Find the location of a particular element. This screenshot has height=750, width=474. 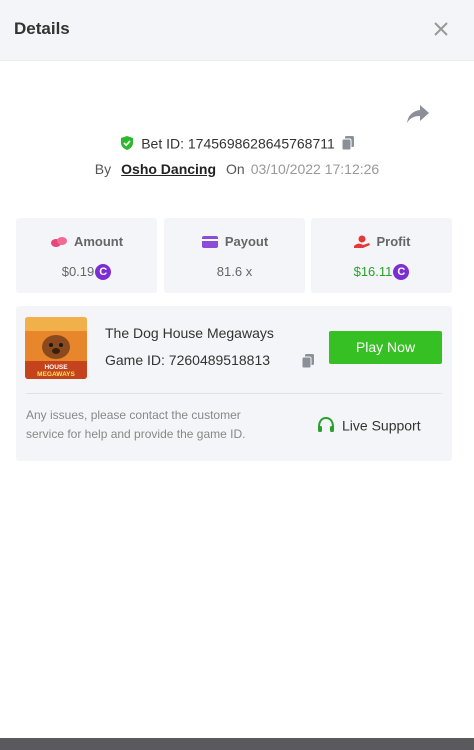

coins-icon is located at coordinates (58, 241).